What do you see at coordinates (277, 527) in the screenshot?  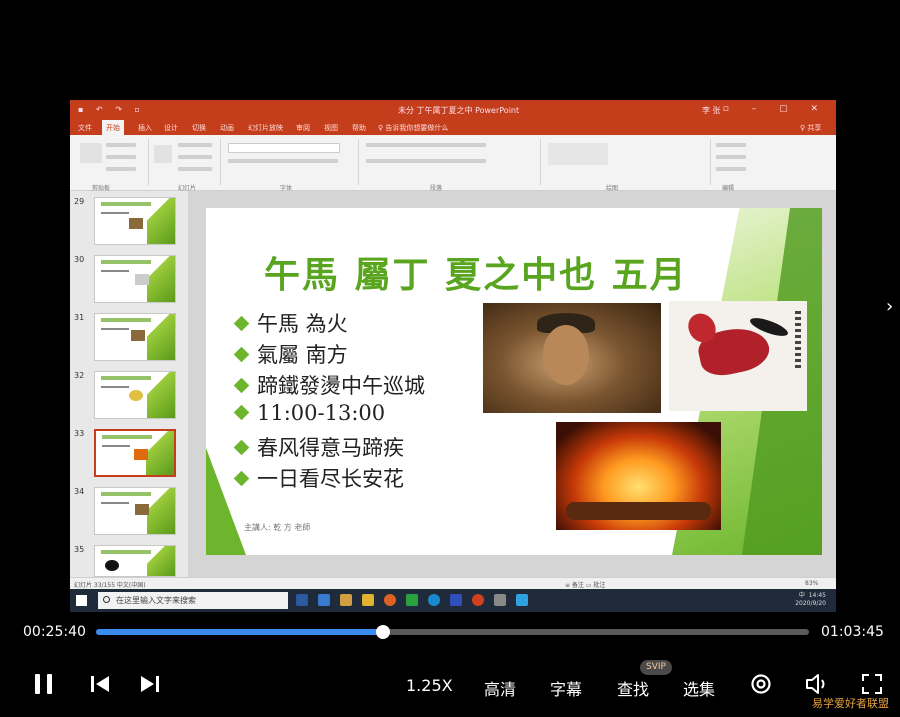 I see `presenter-credit: 主講人: 乾 方 老師` at bounding box center [277, 527].